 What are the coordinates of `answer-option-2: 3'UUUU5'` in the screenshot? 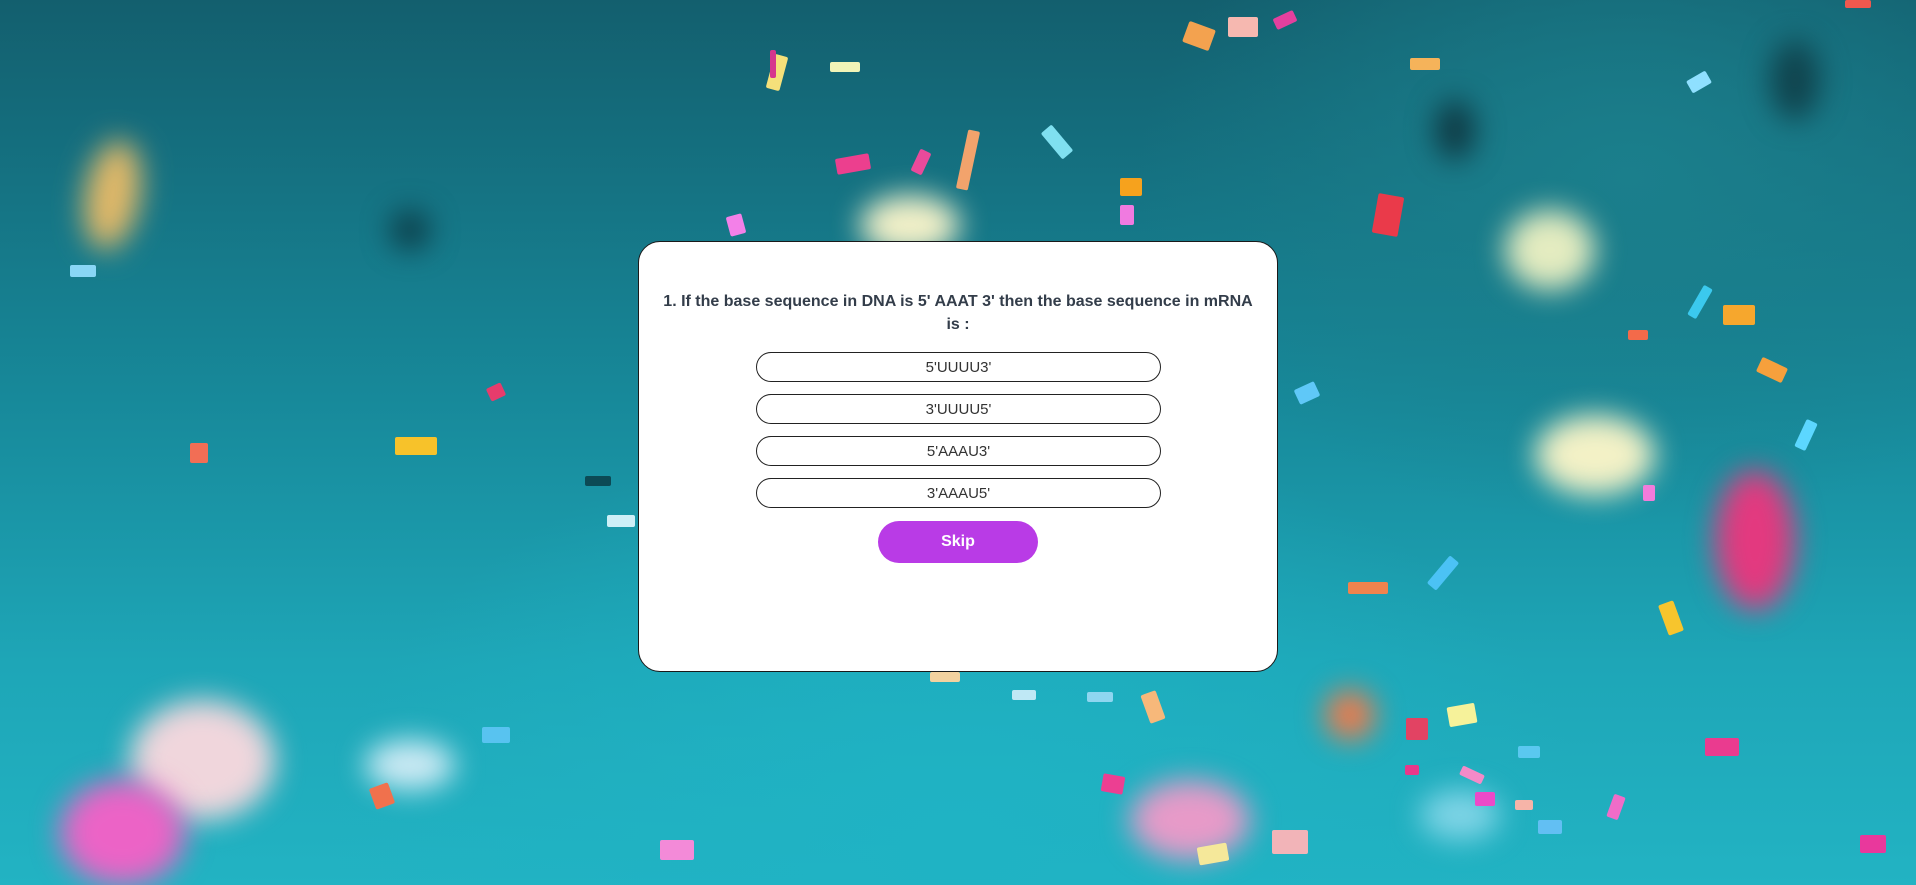 It's located at (958, 409).